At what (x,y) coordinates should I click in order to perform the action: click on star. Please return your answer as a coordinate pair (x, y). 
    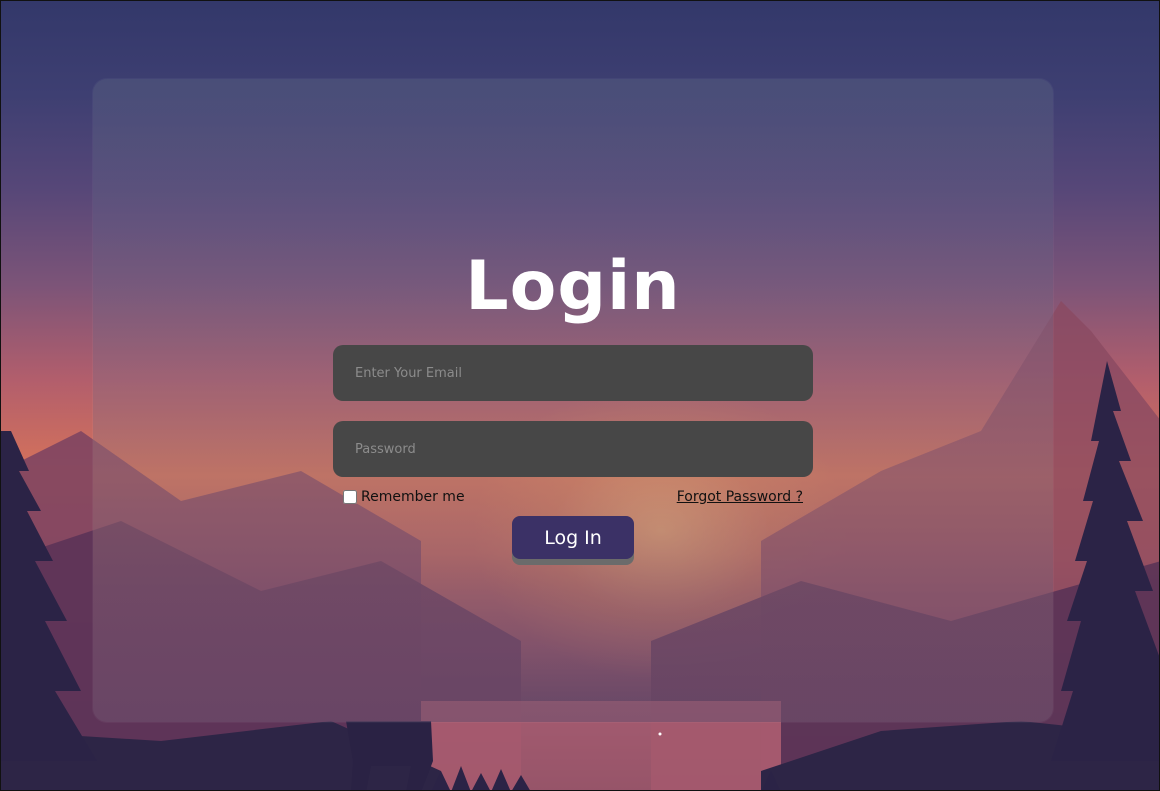
    Looking at the image, I should click on (660, 734).